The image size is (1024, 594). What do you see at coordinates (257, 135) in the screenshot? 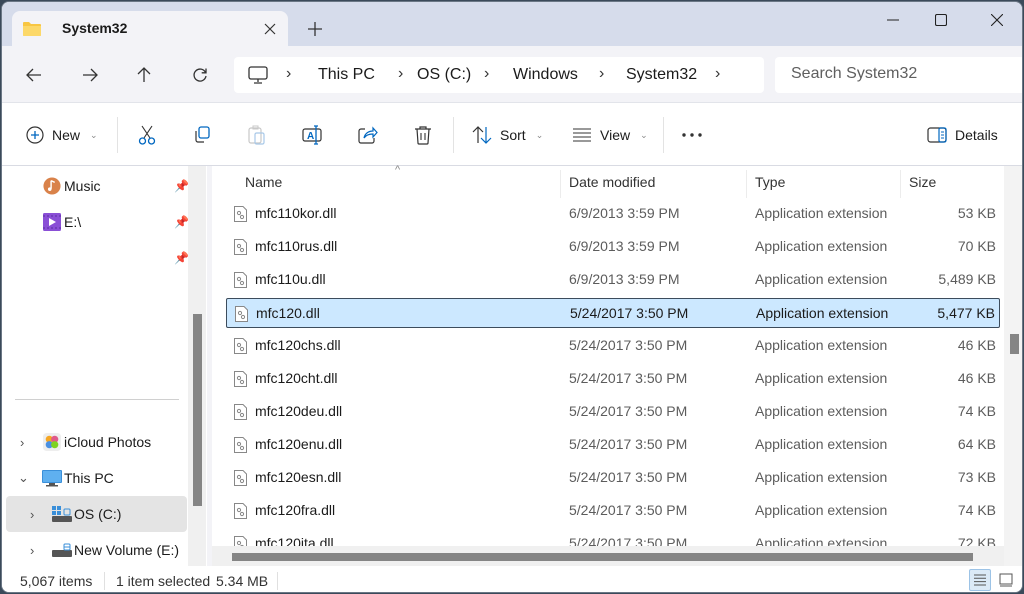
I see `paste-button` at bounding box center [257, 135].